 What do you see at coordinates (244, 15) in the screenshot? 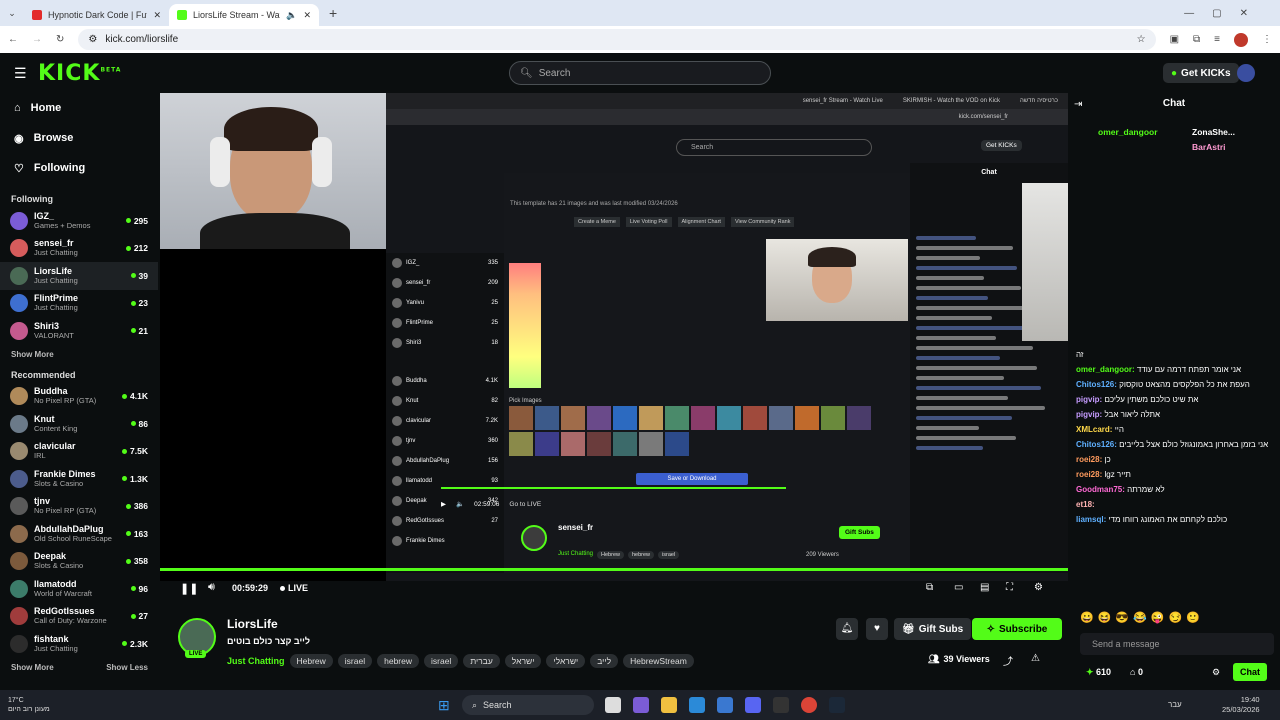
I see `tab-liorslife: LiorsLife Stream - Watch Li 🔈 ✕` at bounding box center [244, 15].